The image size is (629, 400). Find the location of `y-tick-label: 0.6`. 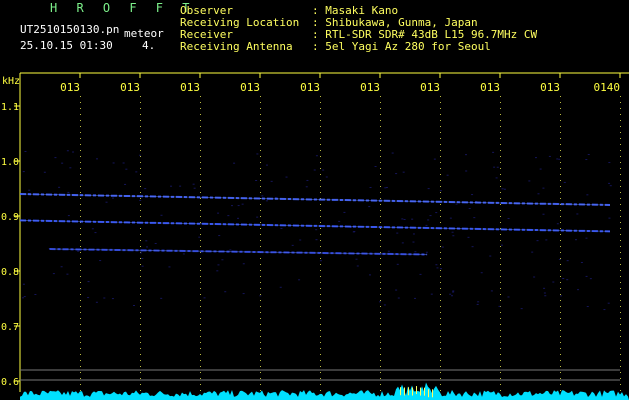

y-tick-label: 0.6 is located at coordinates (10, 382).